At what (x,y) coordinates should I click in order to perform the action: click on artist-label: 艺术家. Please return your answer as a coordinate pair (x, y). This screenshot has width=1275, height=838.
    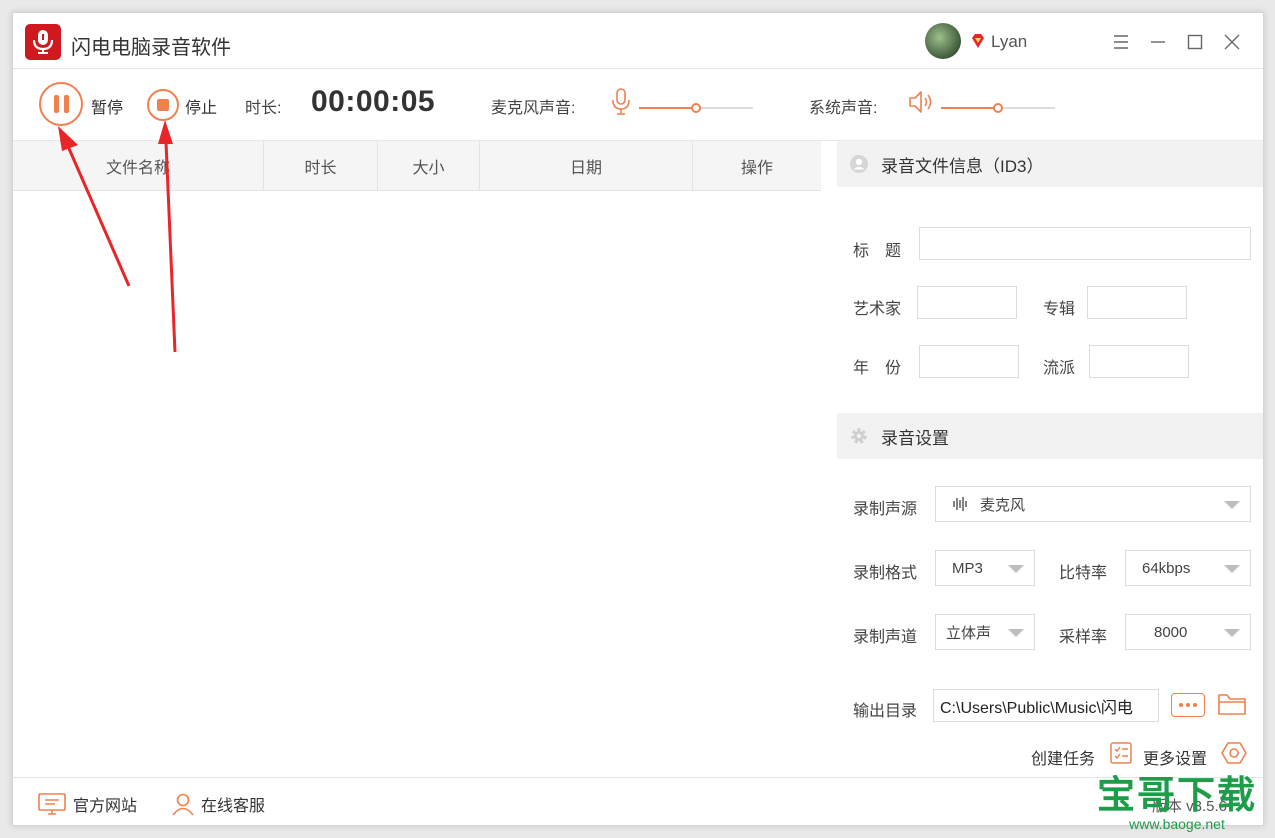
    Looking at the image, I should click on (877, 309).